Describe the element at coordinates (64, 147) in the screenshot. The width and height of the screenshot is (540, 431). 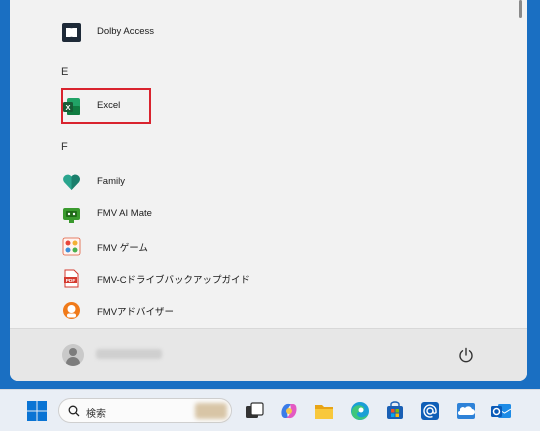
I see `section-header-f: F` at that location.